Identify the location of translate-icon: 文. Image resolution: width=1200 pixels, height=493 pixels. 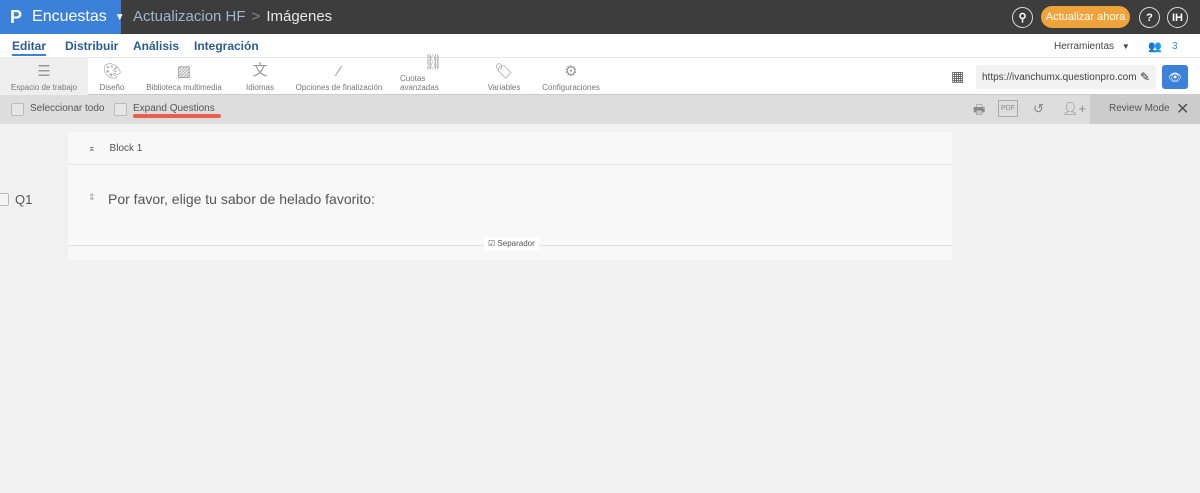
(260, 70).